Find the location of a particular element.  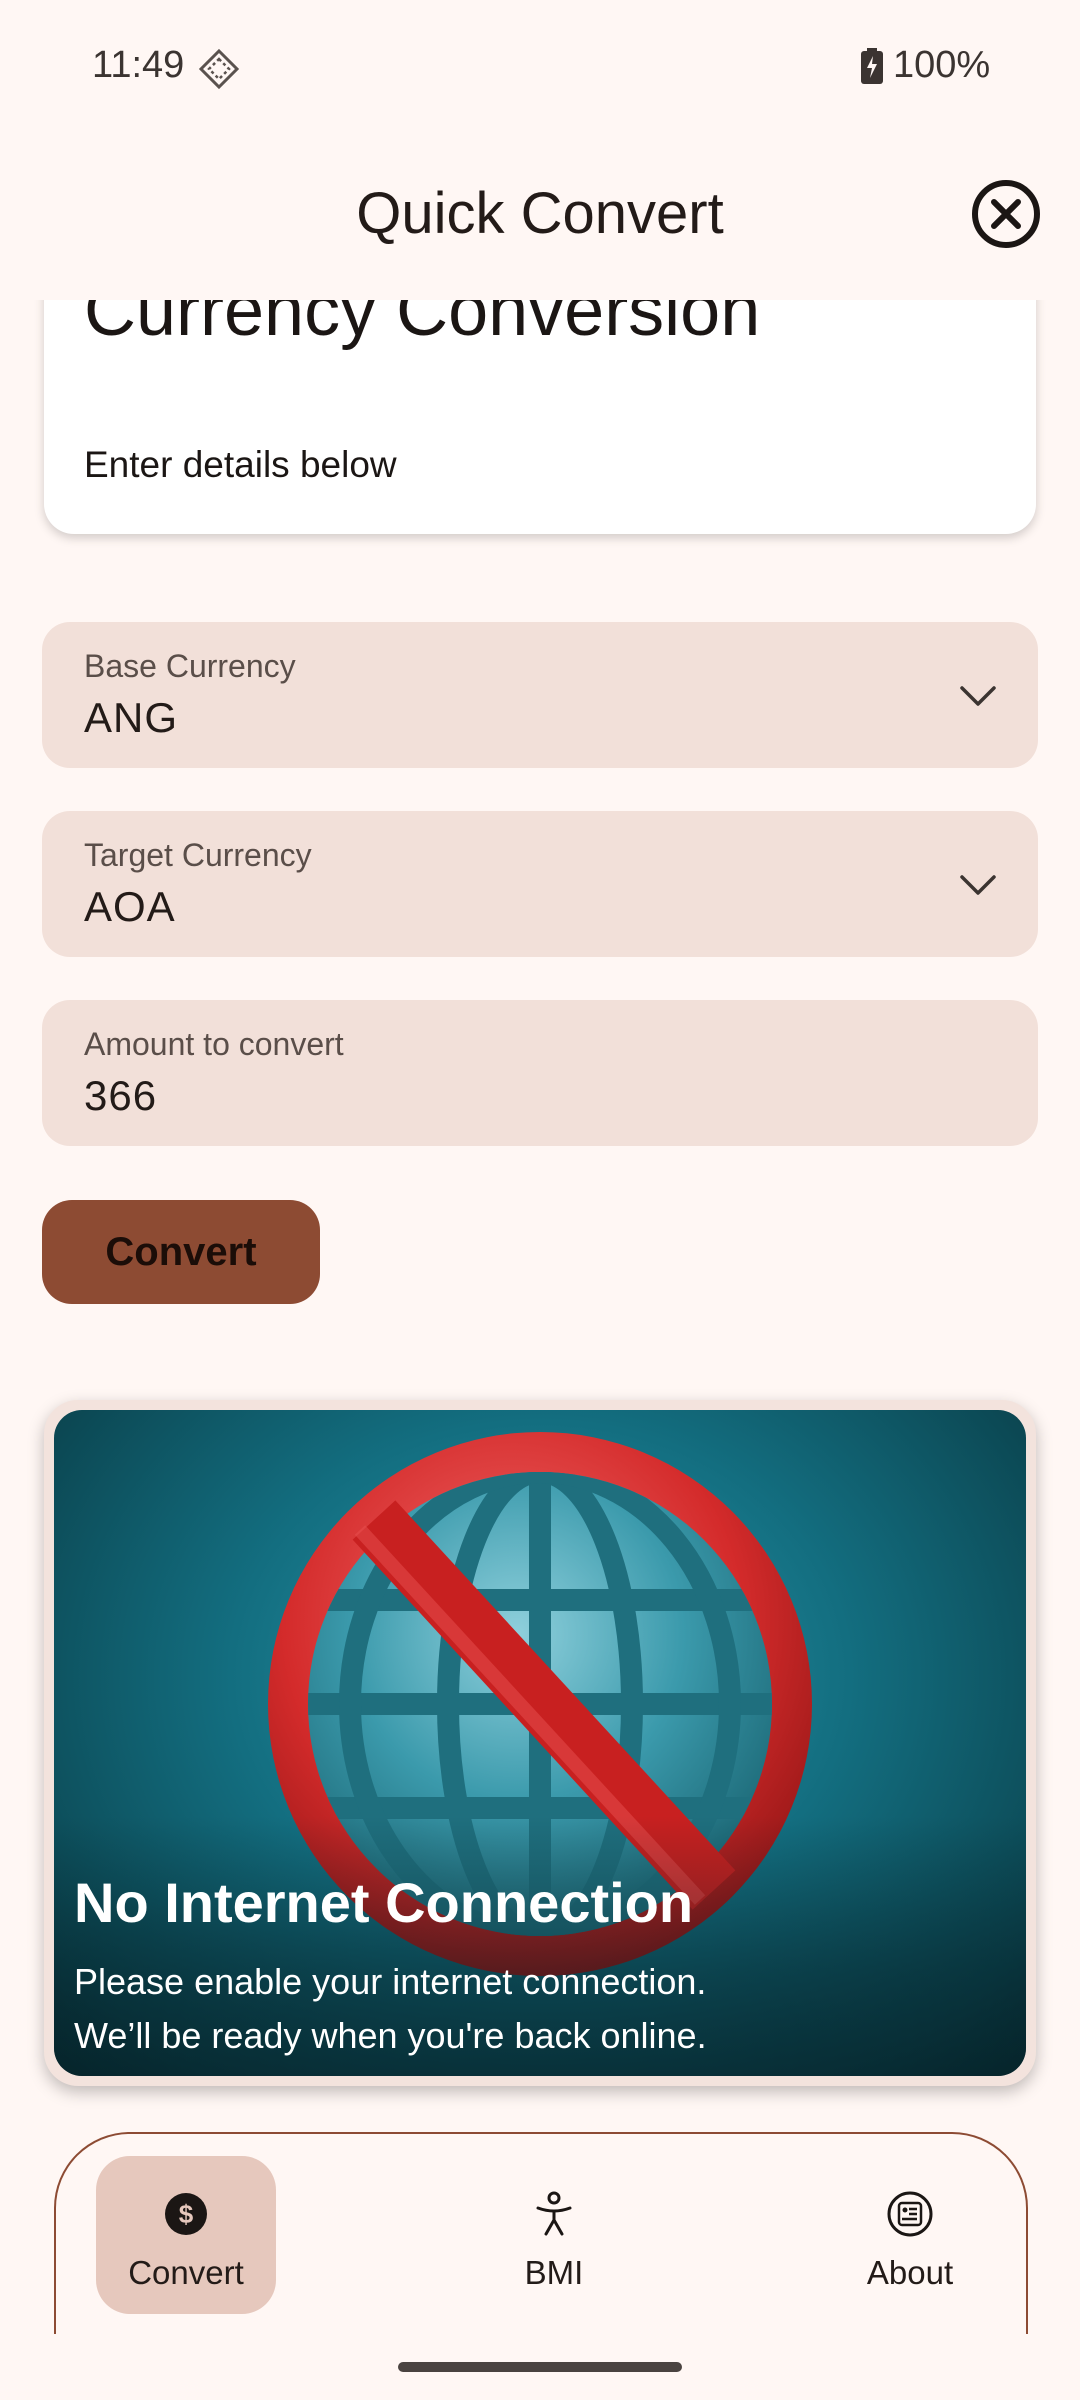

nav-item-convert: $ Convert is located at coordinates (186, 2235).